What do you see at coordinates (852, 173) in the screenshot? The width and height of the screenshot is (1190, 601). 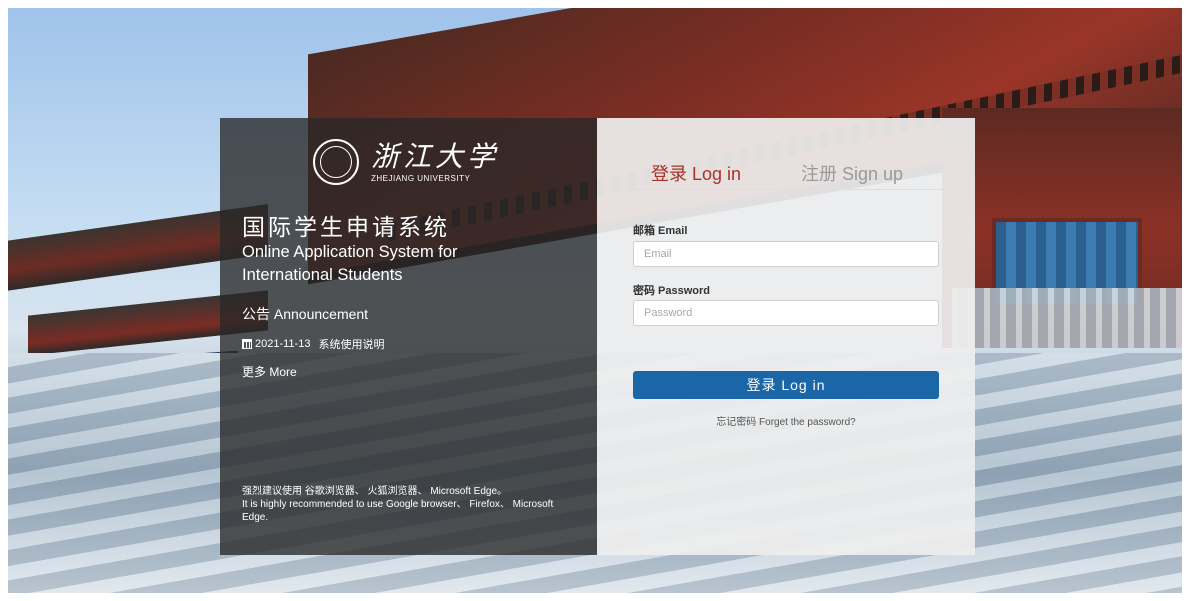 I see `tab-signup: 注册 Sign up` at bounding box center [852, 173].